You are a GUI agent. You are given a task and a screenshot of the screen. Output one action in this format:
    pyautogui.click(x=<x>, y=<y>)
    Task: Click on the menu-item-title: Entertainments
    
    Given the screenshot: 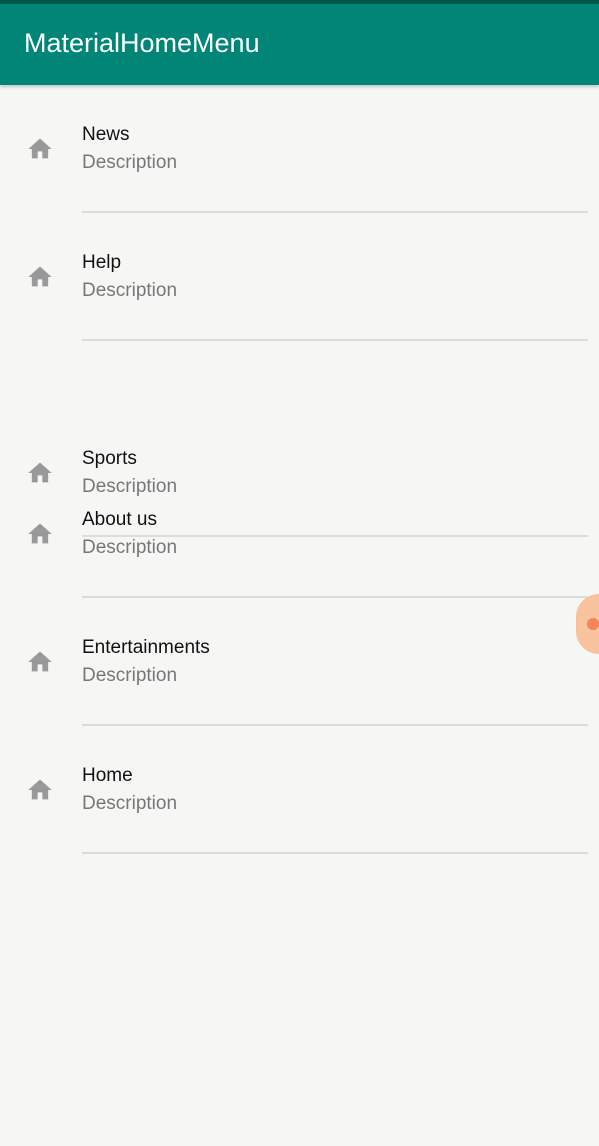 What is the action you would take?
    pyautogui.click(x=146, y=647)
    